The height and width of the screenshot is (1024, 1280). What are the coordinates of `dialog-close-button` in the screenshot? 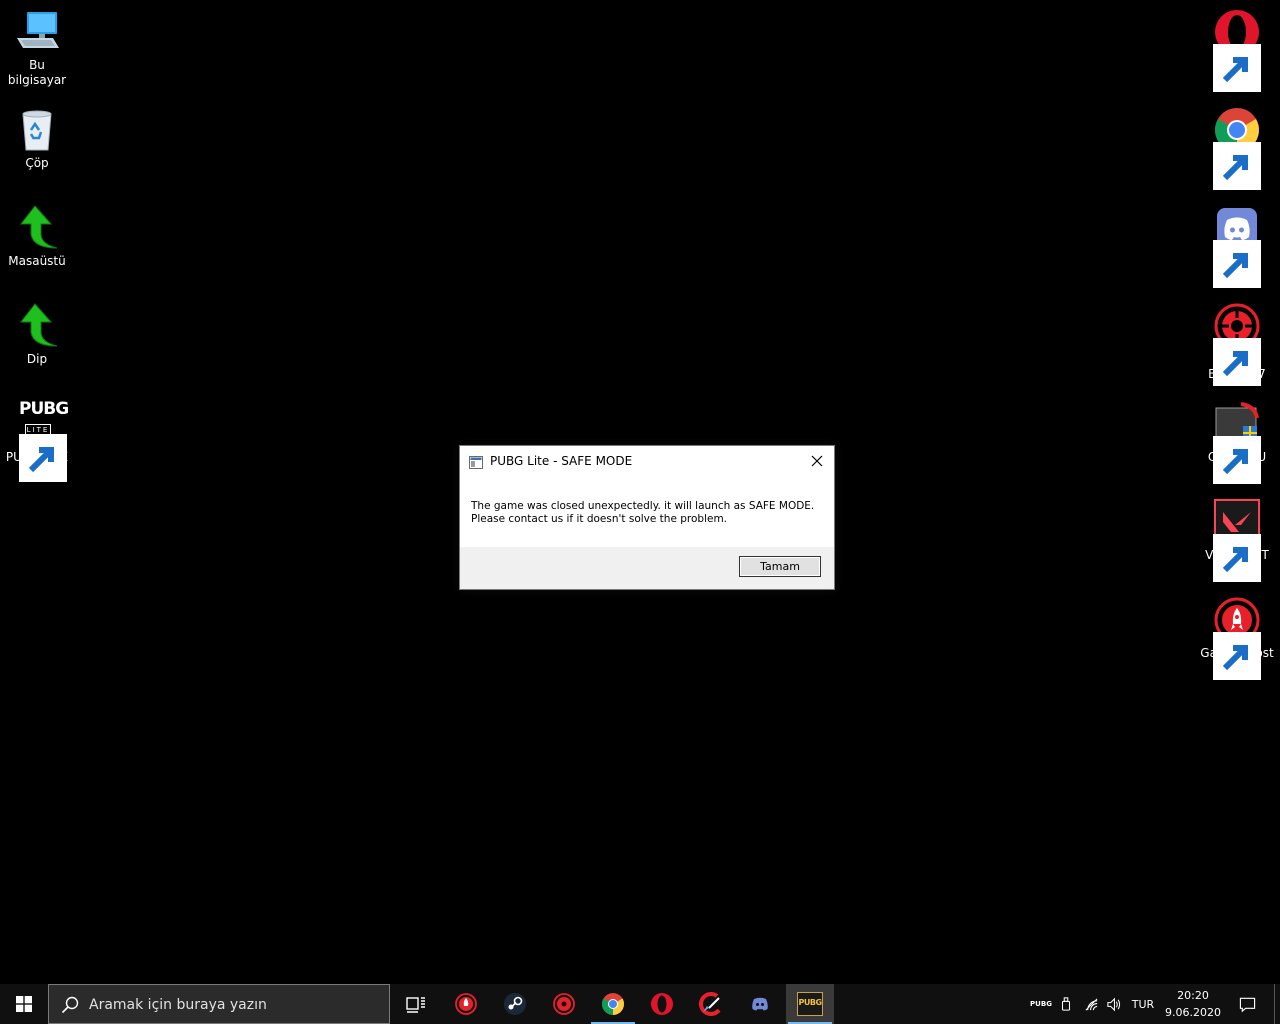 It's located at (817, 461).